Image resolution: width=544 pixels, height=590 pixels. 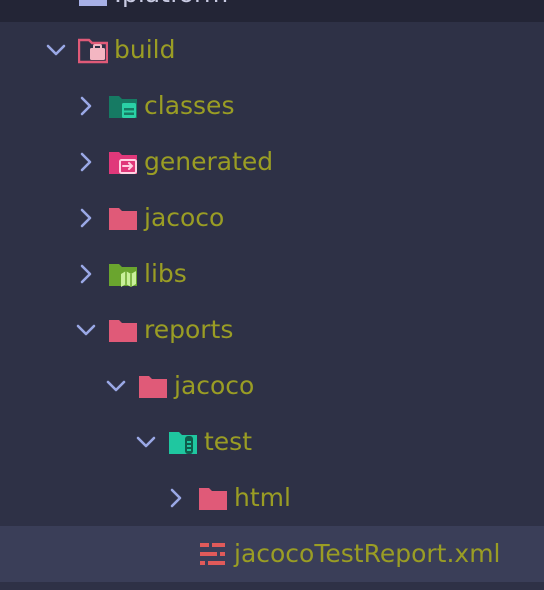 I want to click on tree-item-label: html, so click(x=262, y=497).